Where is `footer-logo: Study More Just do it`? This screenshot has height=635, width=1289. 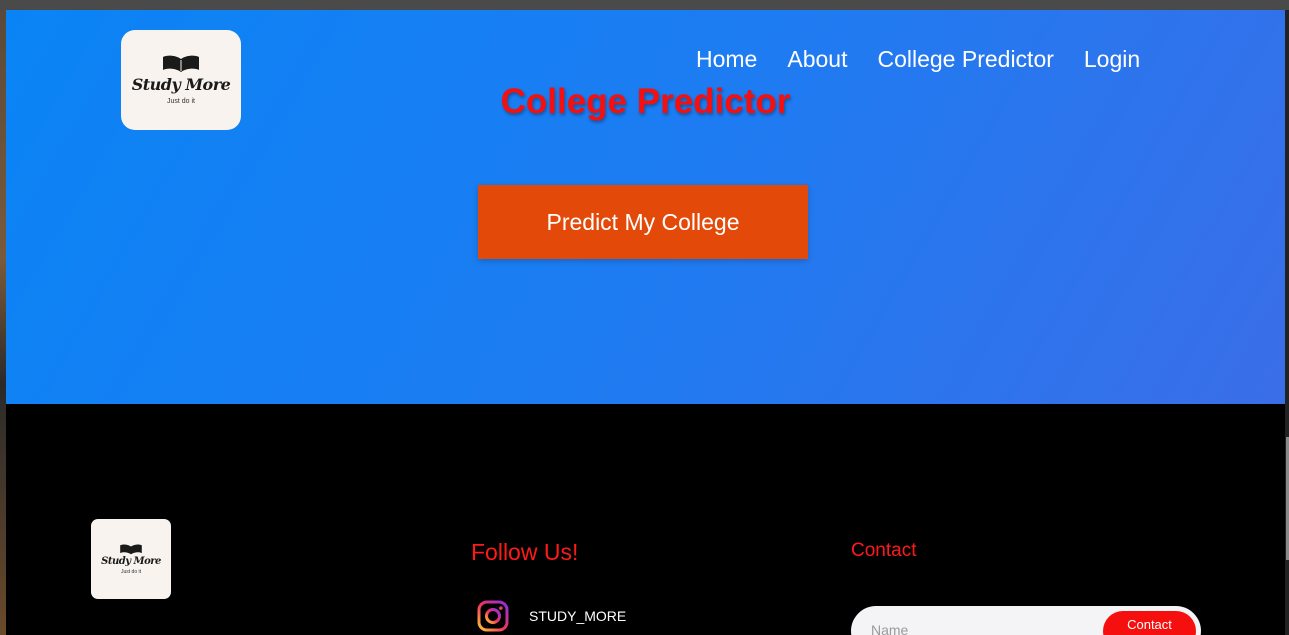
footer-logo: Study More Just do it is located at coordinates (131, 559).